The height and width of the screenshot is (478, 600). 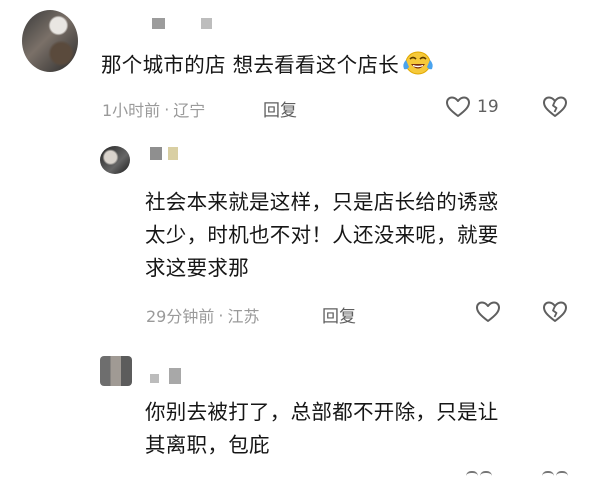 What do you see at coordinates (488, 107) in the screenshot?
I see `like-count: 19` at bounding box center [488, 107].